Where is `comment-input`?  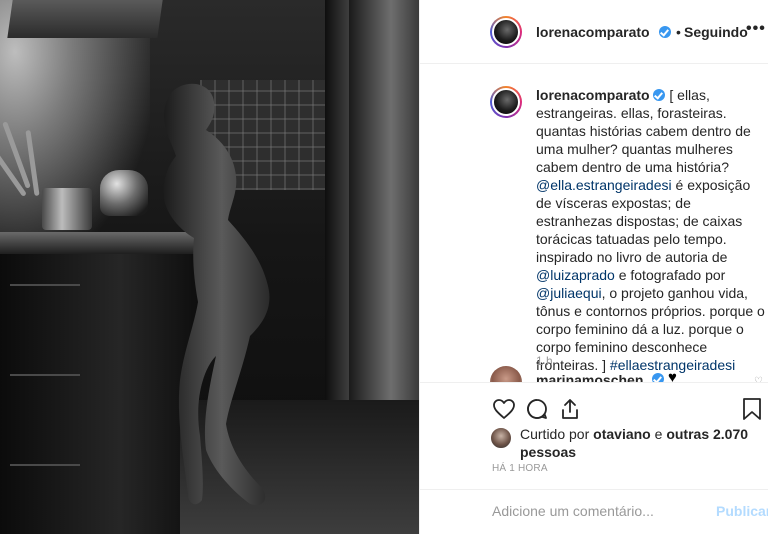 comment-input is located at coordinates (602, 511).